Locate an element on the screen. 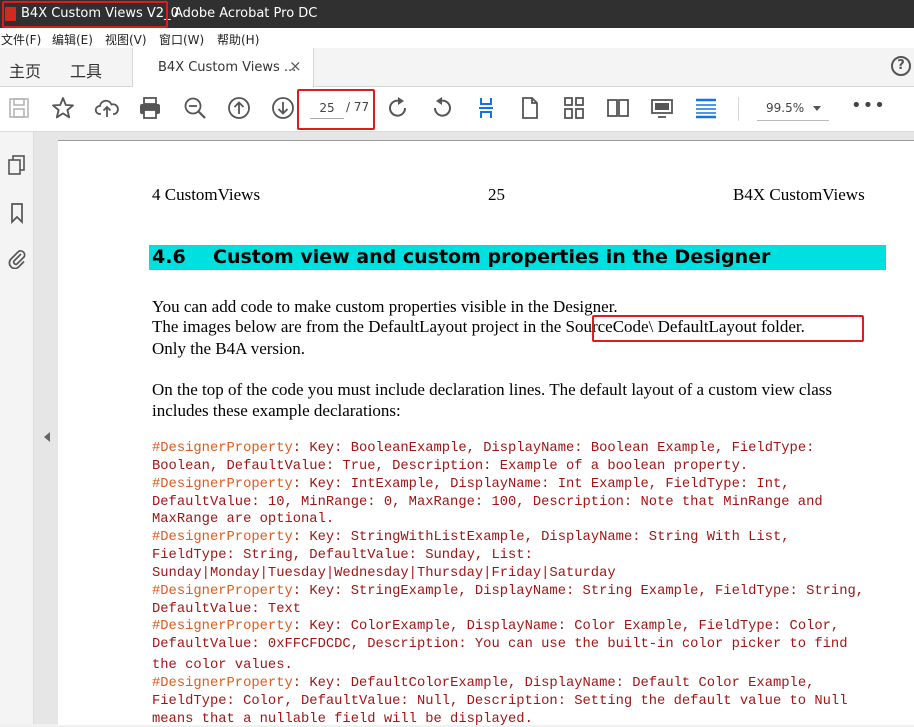  print-icon is located at coordinates (150, 108).